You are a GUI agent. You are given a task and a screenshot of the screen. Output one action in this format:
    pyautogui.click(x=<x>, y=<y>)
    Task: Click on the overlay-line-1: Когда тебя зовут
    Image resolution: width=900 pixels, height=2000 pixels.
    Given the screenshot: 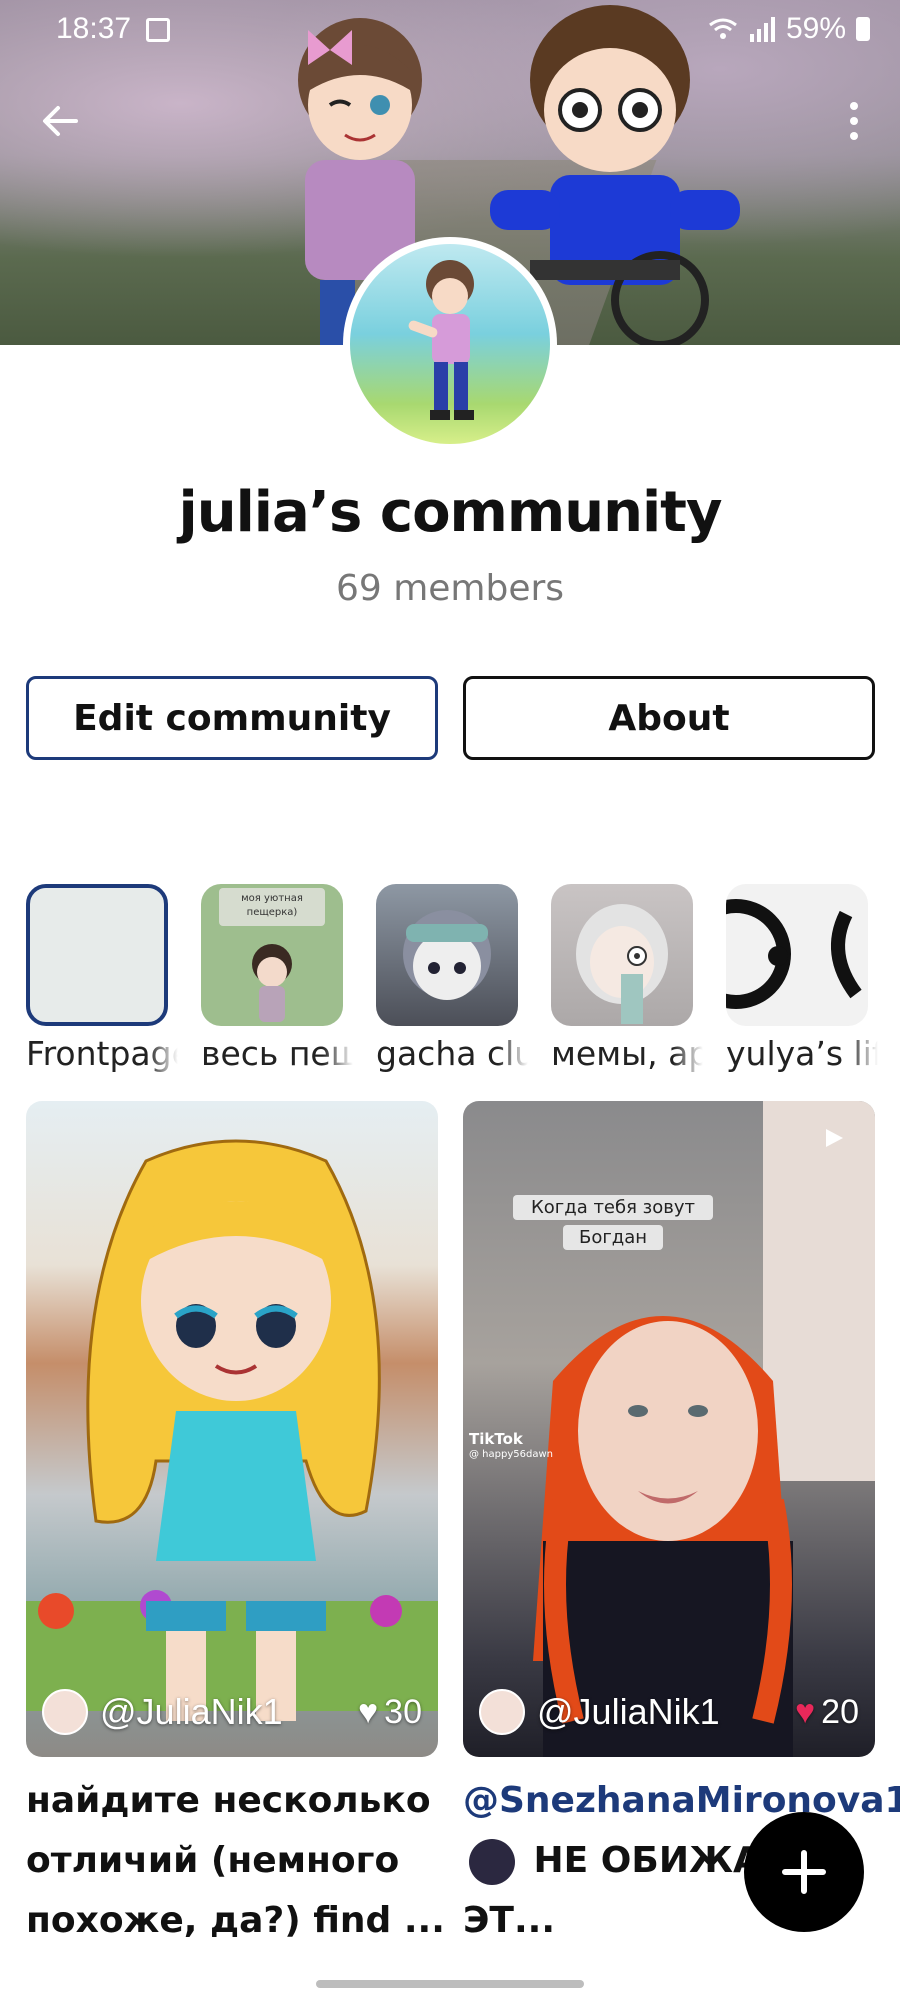 What is the action you would take?
    pyautogui.click(x=613, y=1207)
    